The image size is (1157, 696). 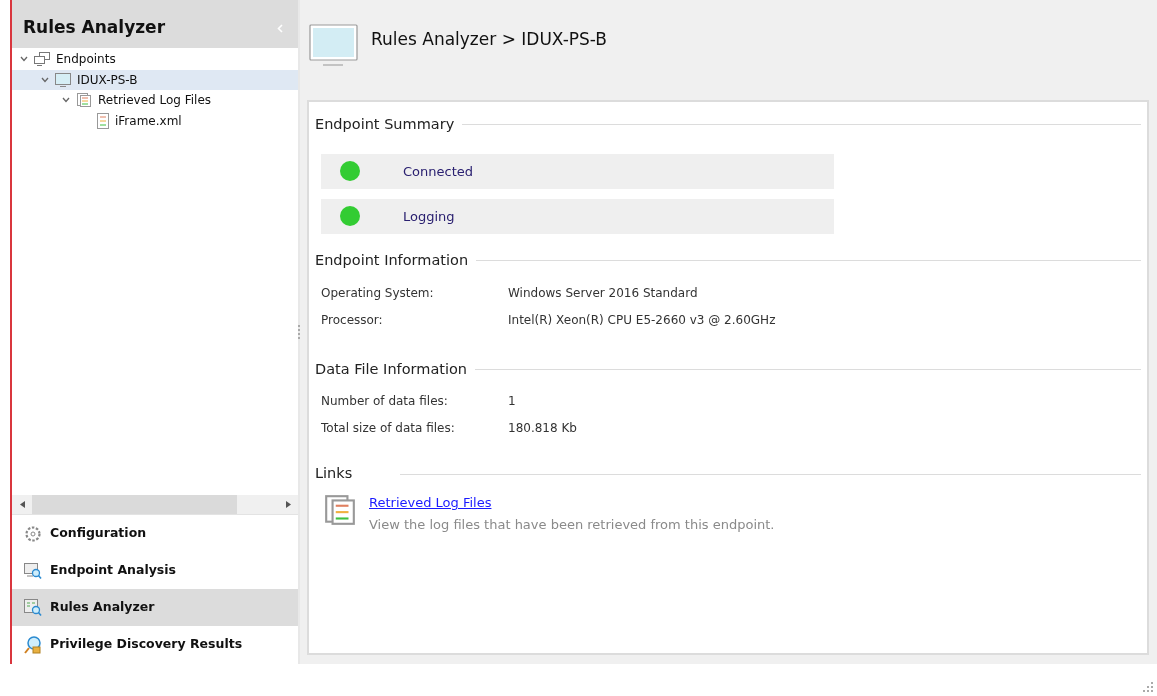 I want to click on status-label: Logging, so click(x=429, y=216).